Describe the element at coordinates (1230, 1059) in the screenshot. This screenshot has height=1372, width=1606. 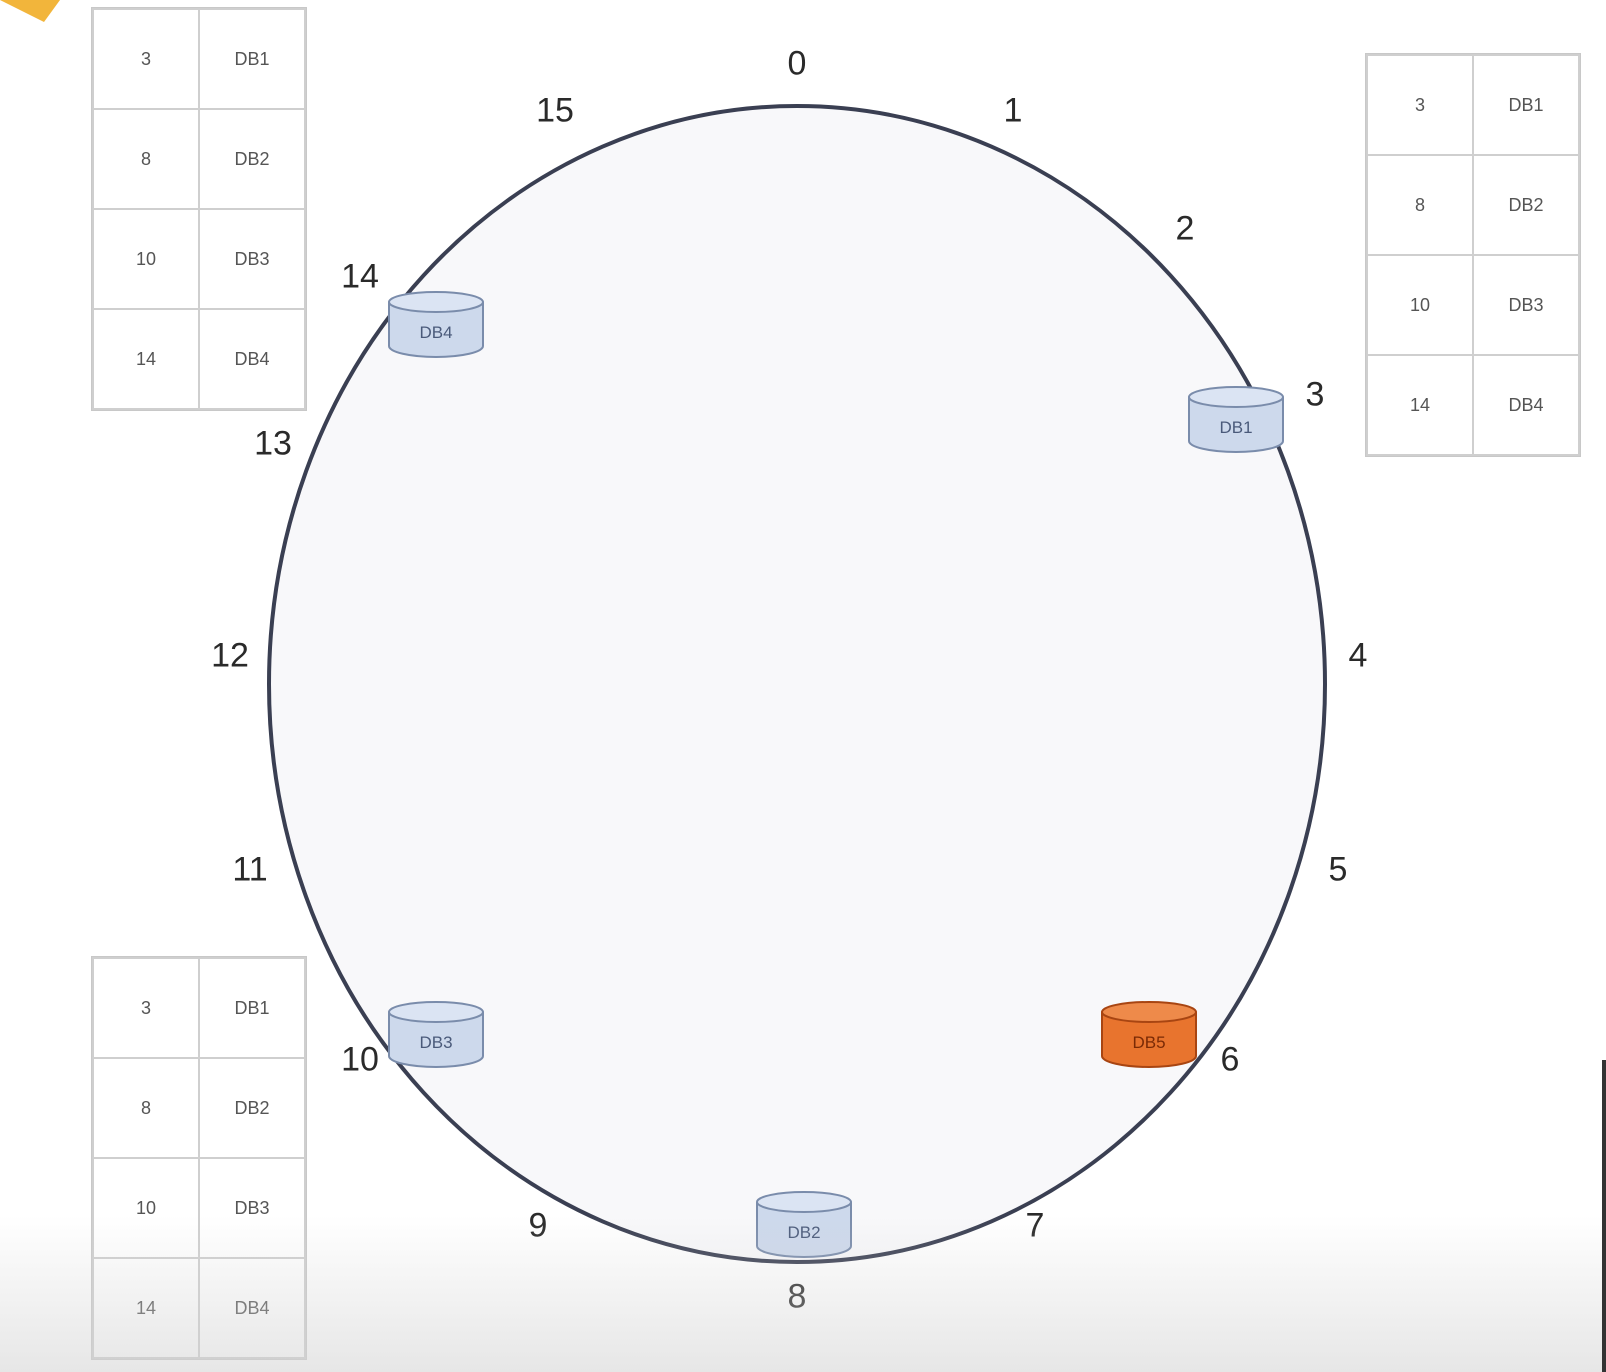
I see `ring-position-6: 6` at that location.